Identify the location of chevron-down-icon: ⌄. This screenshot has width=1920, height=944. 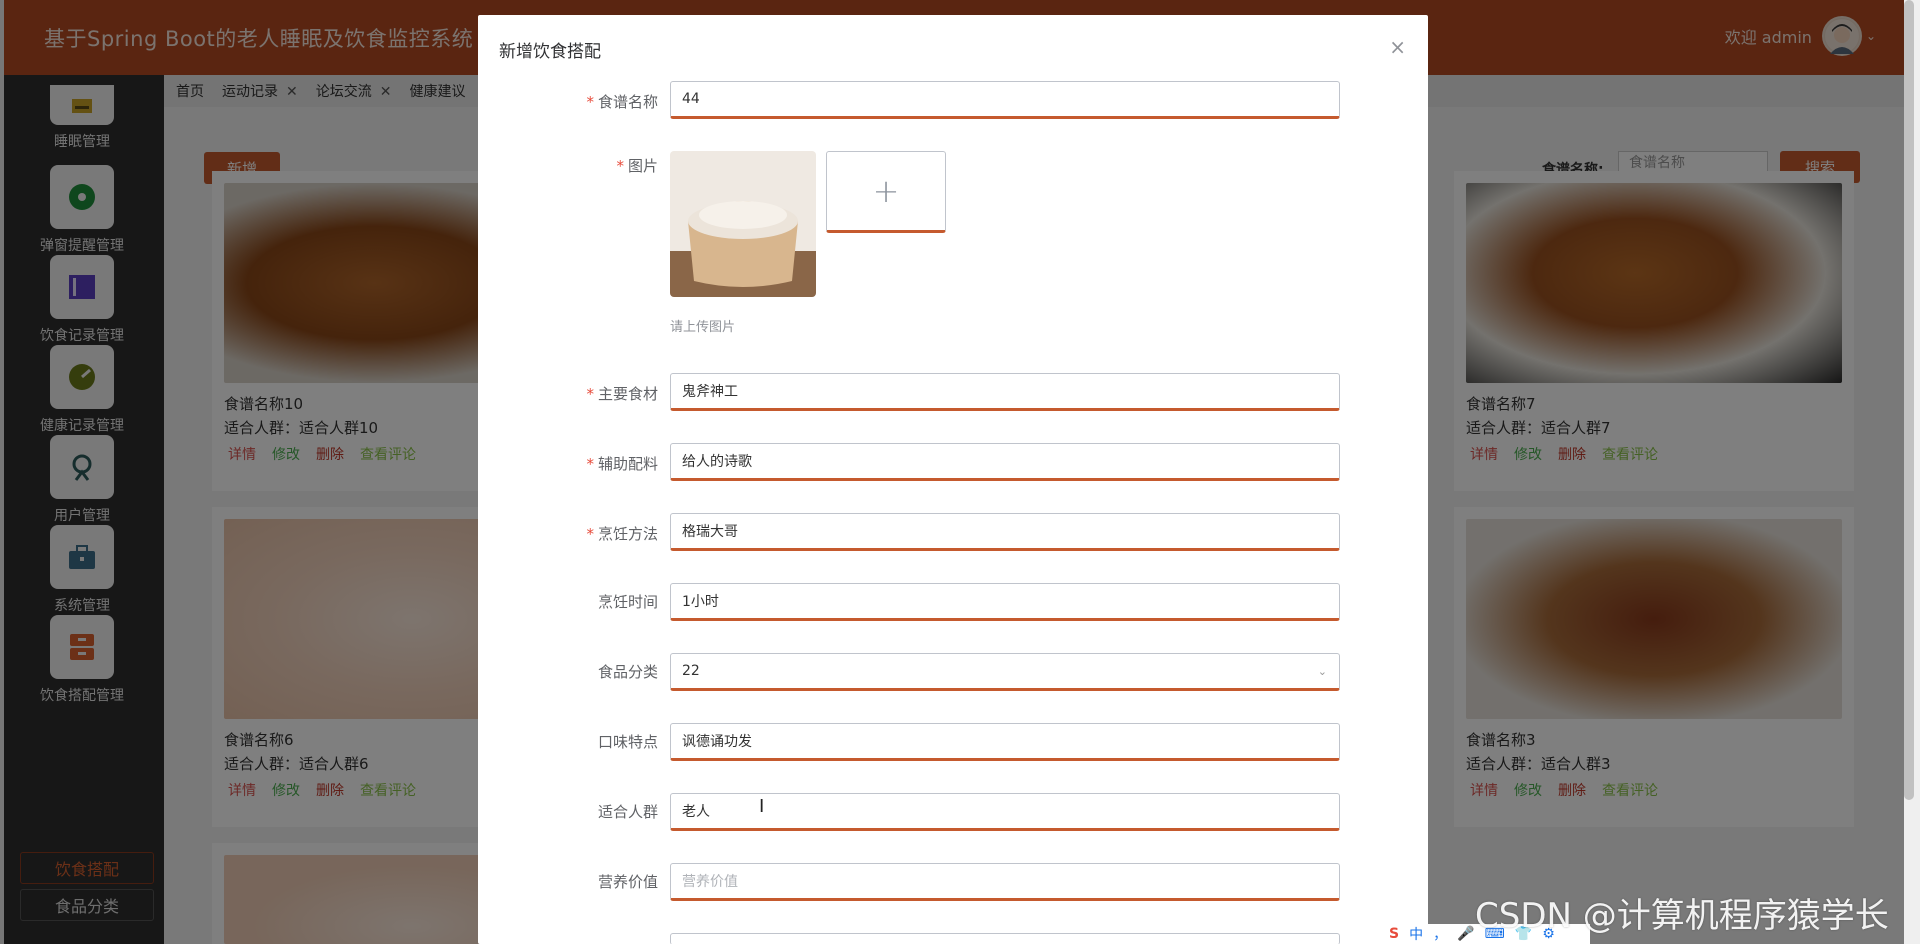
(1322, 671).